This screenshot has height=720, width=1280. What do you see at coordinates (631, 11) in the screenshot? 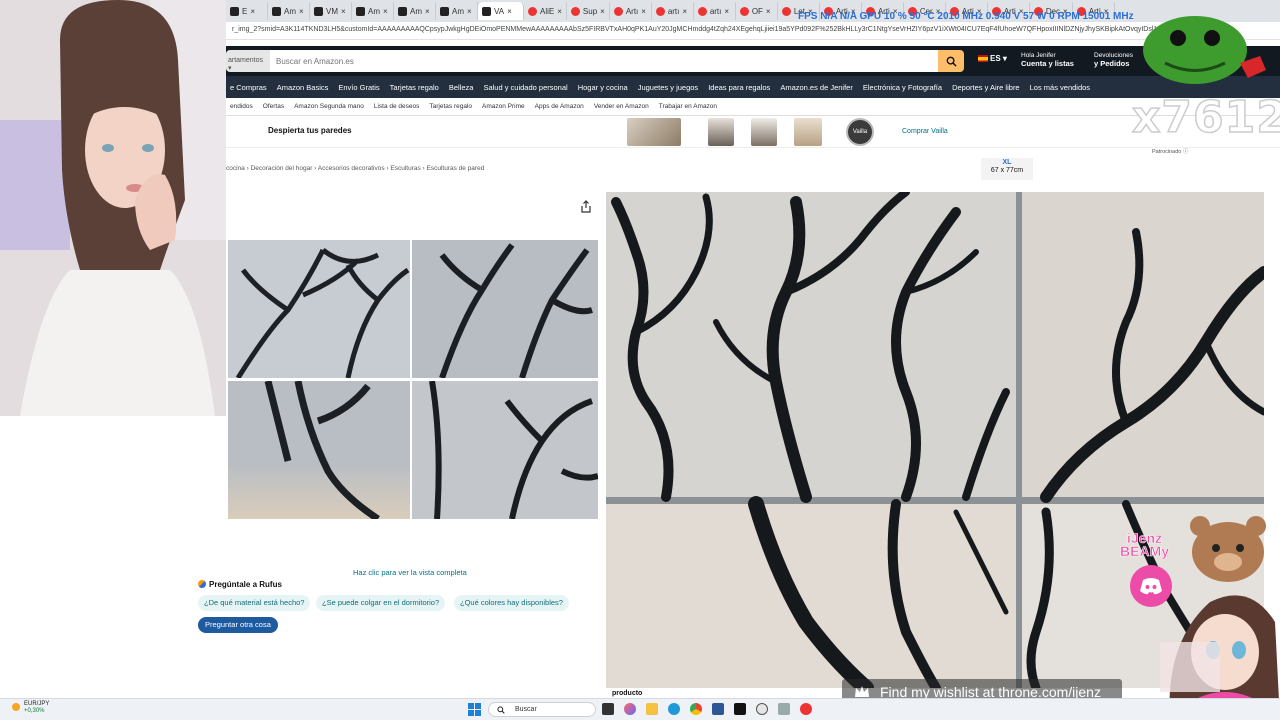
I see `browser-tab: Artı ×` at bounding box center [631, 11].